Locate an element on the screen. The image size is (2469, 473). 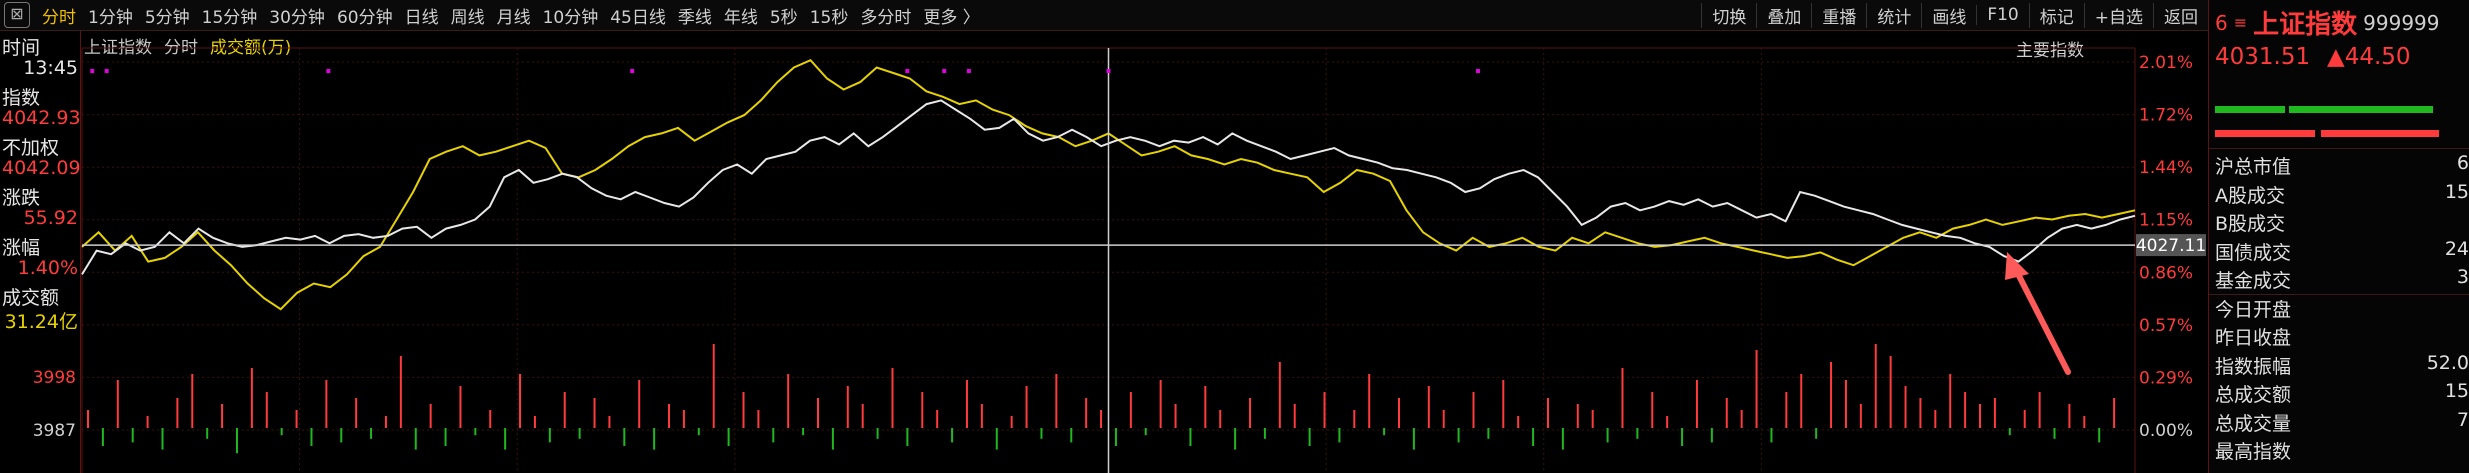
right-axis-tick-label: 0.29% is located at coordinates (2166, 378).